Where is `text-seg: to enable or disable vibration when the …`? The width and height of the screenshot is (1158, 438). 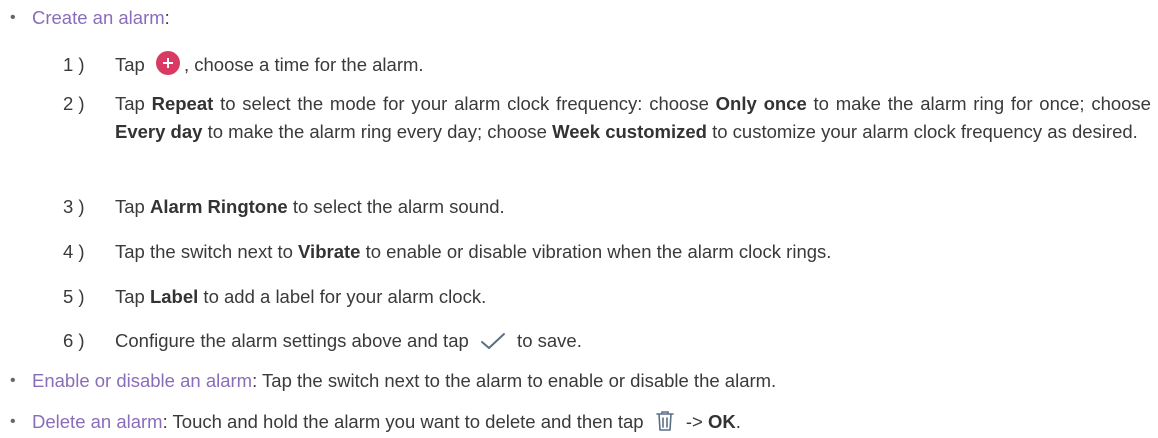
text-seg: to enable or disable vibration when the … is located at coordinates (596, 251).